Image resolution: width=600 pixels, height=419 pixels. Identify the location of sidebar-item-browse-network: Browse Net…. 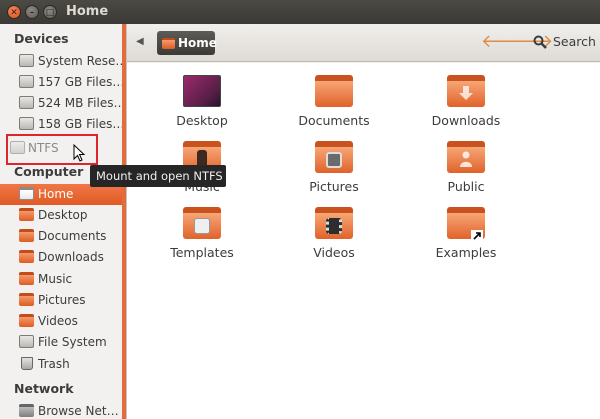
(61, 410).